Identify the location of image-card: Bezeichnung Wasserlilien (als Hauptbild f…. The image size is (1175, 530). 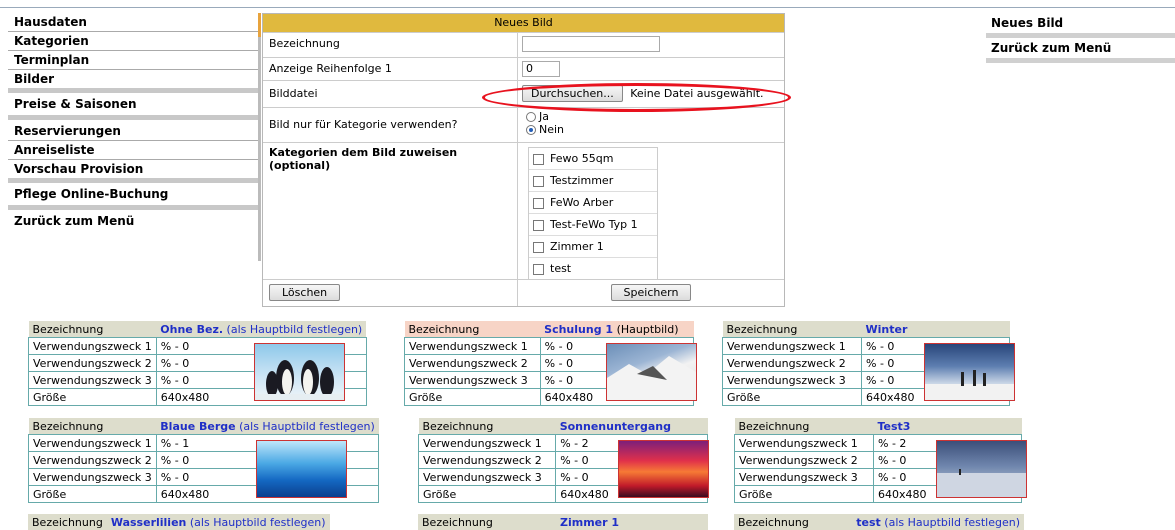
(179, 522).